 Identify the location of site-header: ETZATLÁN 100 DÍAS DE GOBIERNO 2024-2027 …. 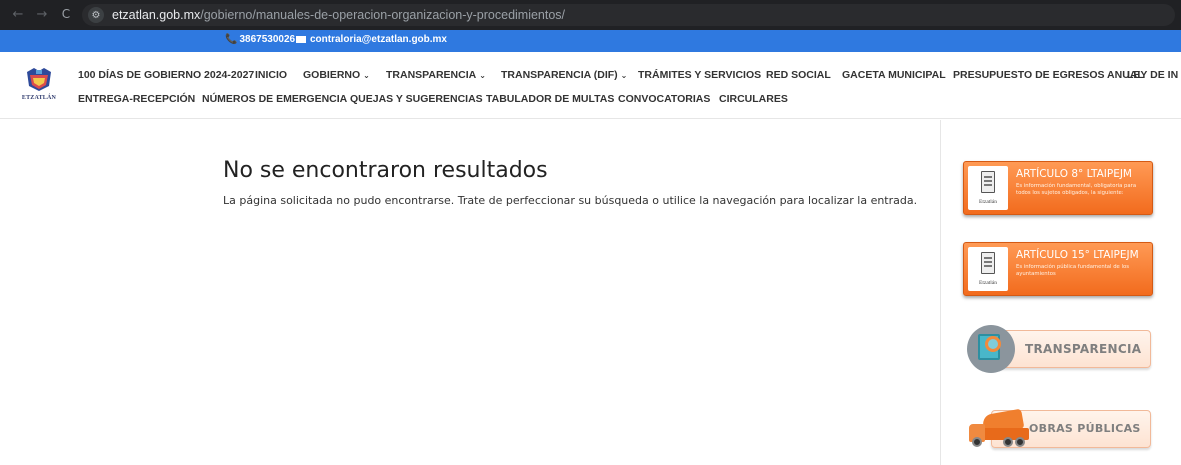
(590, 85).